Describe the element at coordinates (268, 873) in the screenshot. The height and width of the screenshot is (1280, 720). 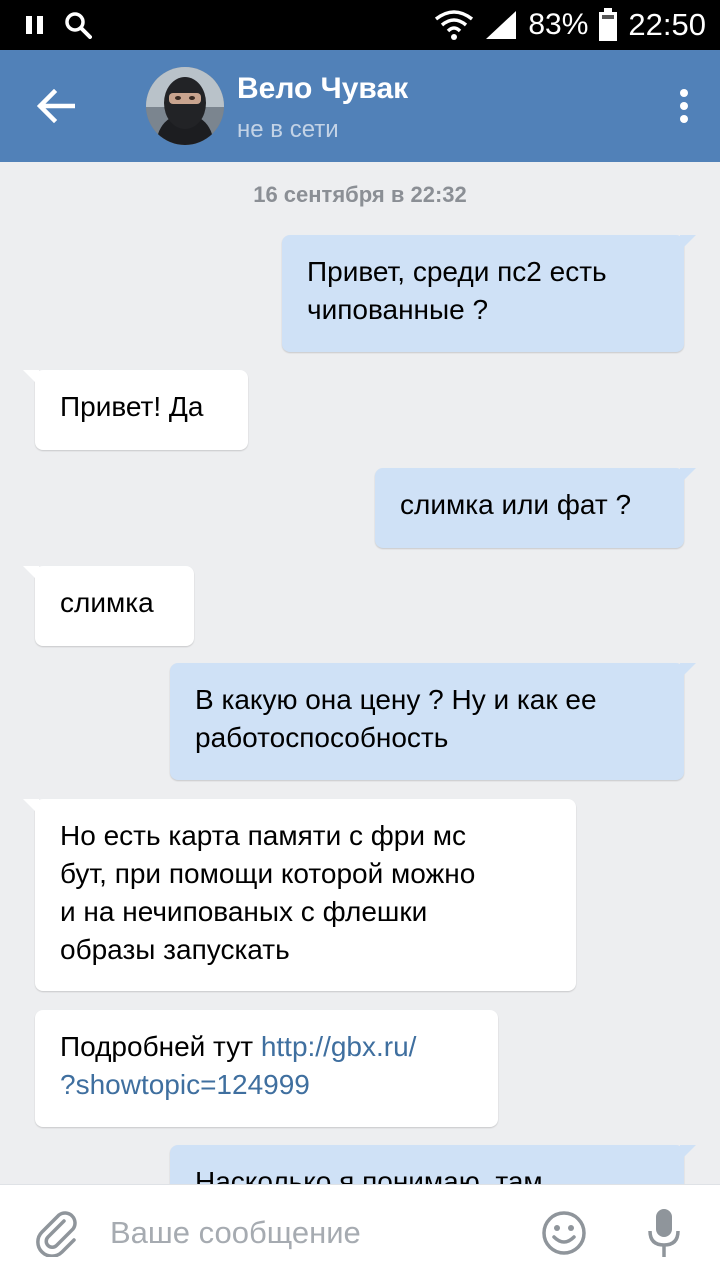
I see `message-text-line: бут, при помощи которой можно` at that location.